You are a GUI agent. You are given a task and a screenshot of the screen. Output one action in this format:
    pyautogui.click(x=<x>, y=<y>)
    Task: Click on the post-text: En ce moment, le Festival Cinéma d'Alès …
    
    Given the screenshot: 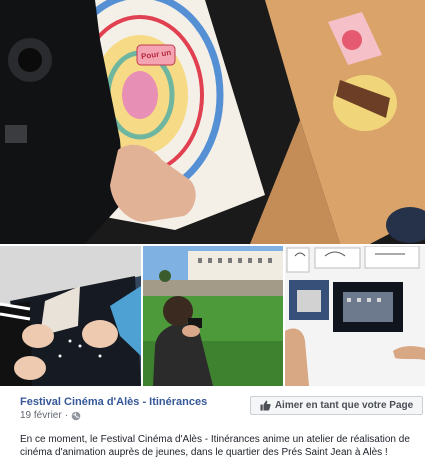 What is the action you would take?
    pyautogui.click(x=215, y=446)
    